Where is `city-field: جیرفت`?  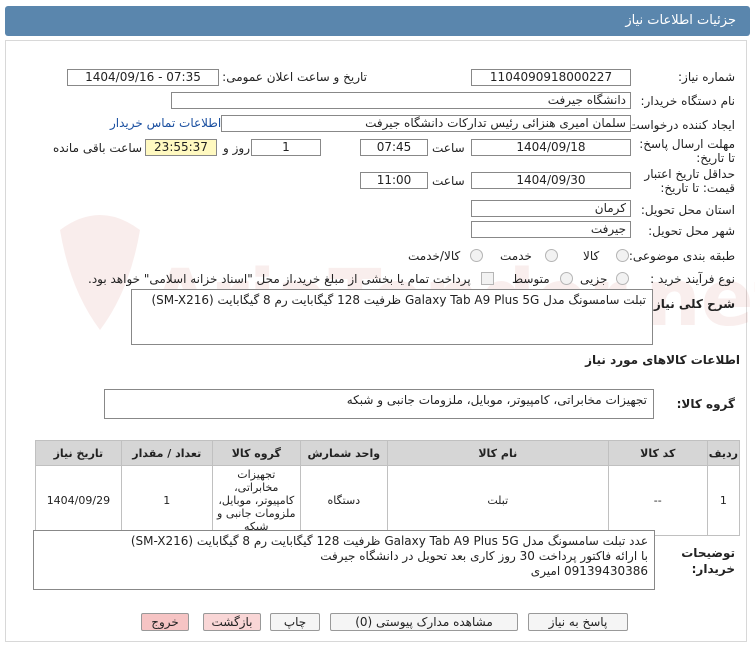 city-field: جیرفت is located at coordinates (551, 229).